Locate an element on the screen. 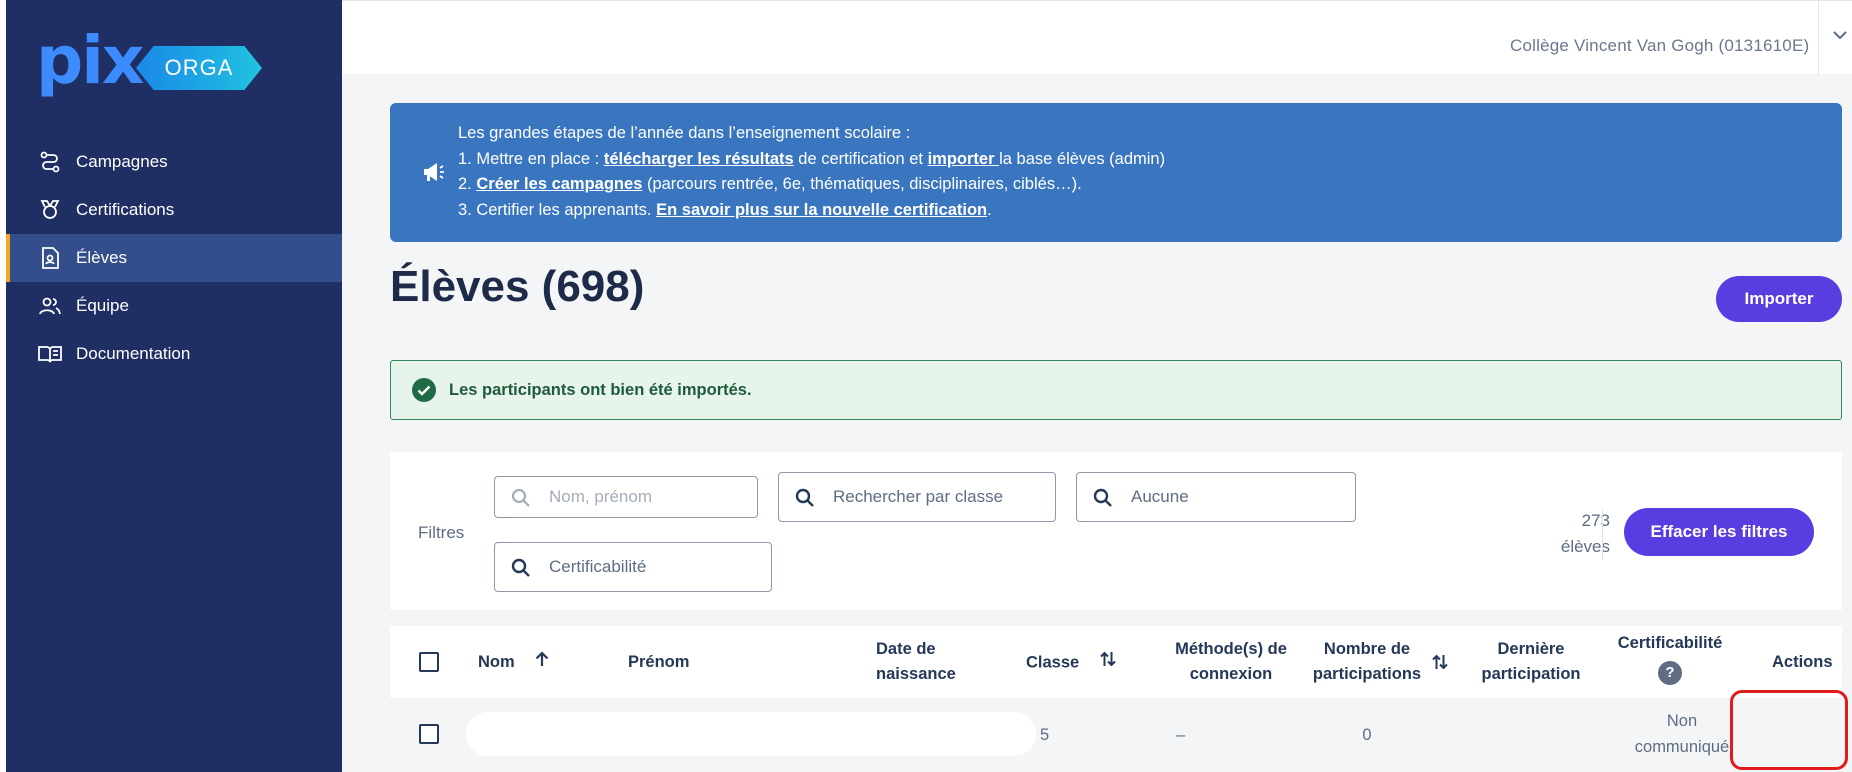  download-results-link: télécharger les résultats is located at coordinates (699, 159).